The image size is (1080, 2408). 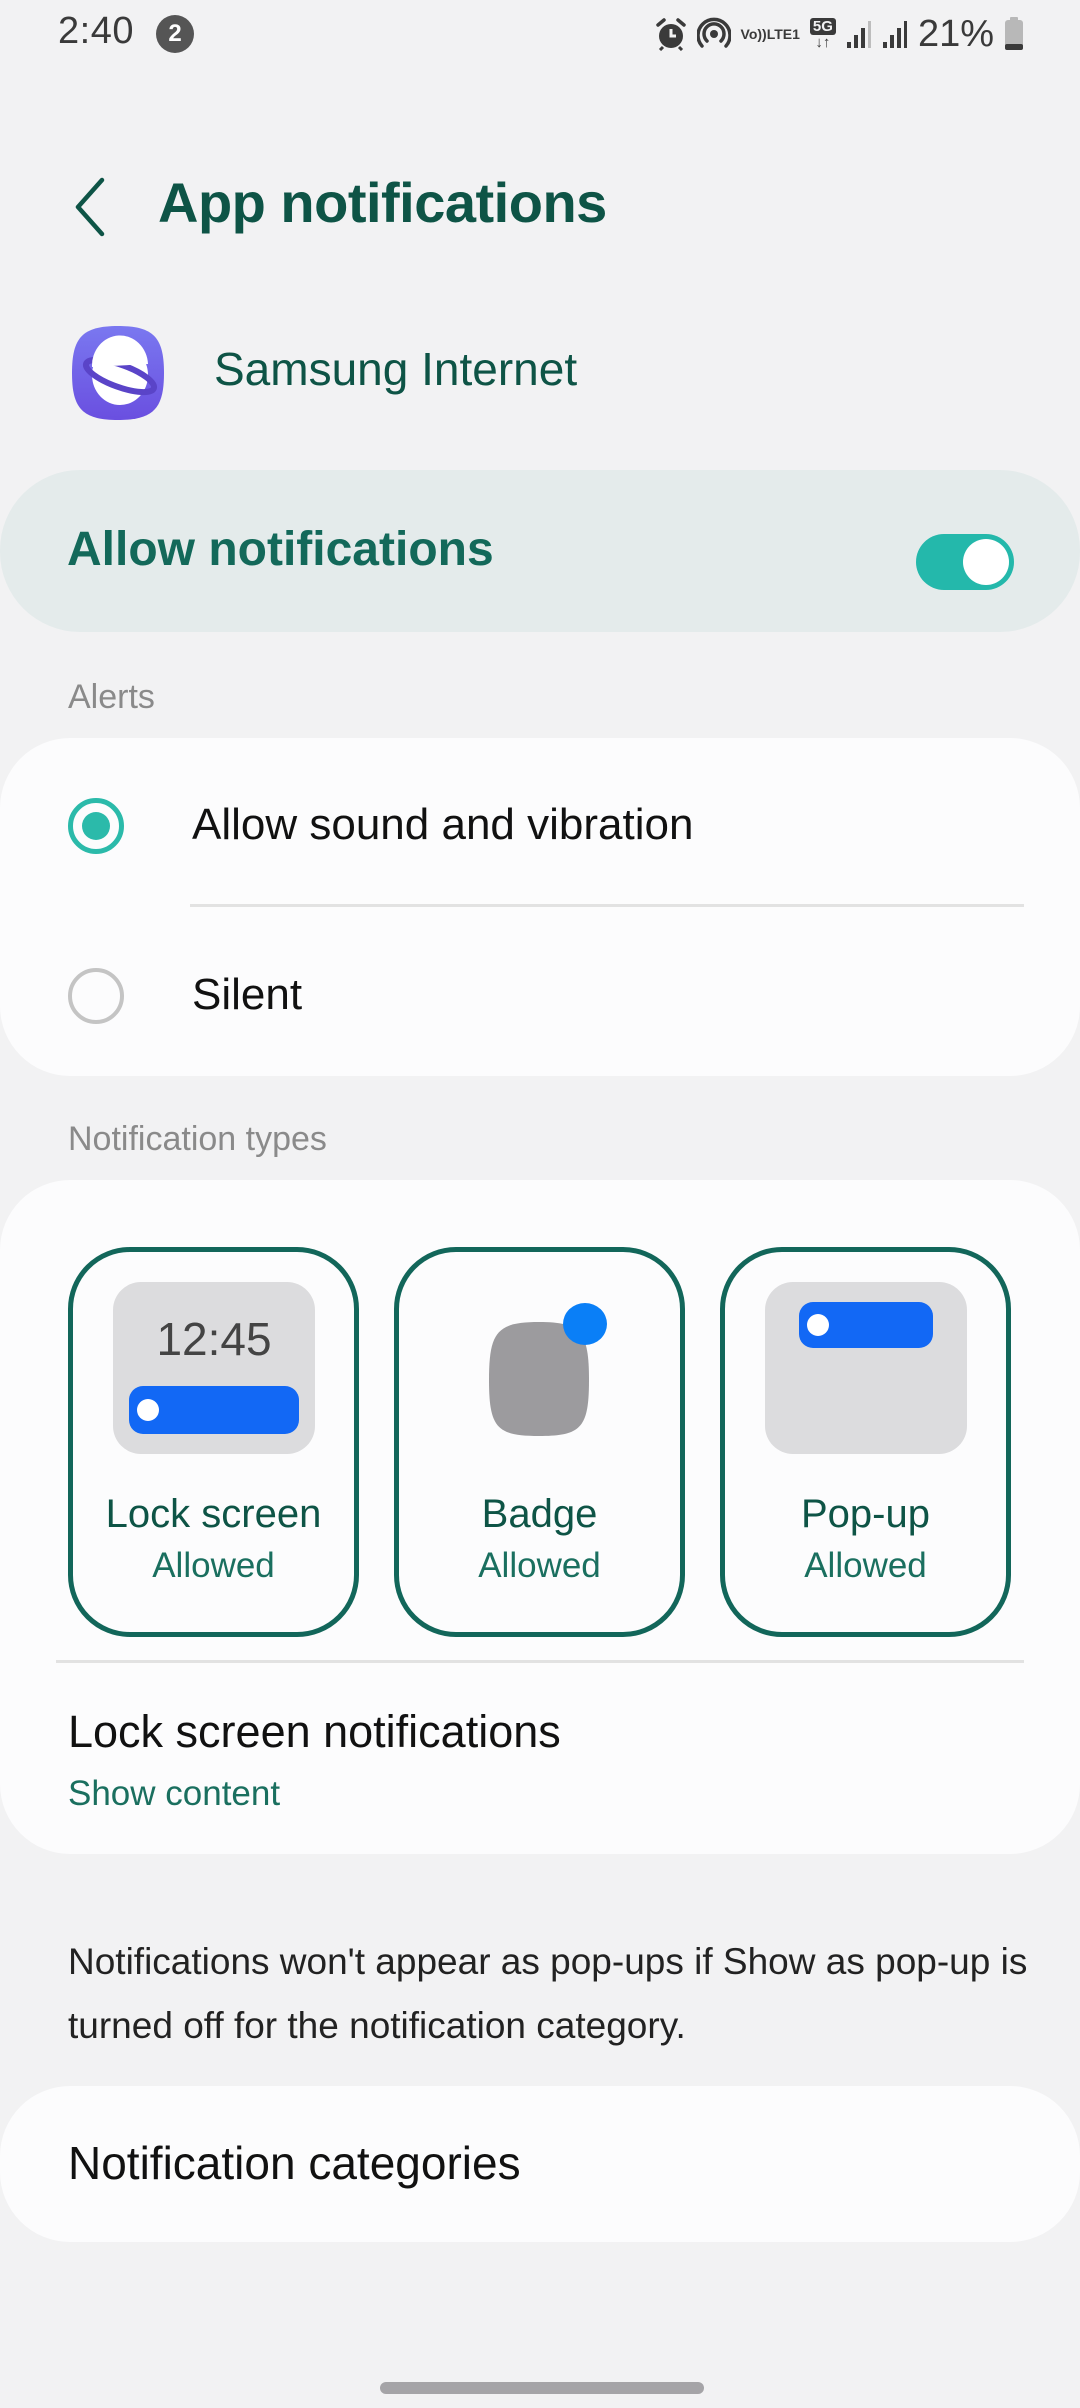 What do you see at coordinates (540, 551) in the screenshot?
I see `allow-notifications-row: Allow notifications` at bounding box center [540, 551].